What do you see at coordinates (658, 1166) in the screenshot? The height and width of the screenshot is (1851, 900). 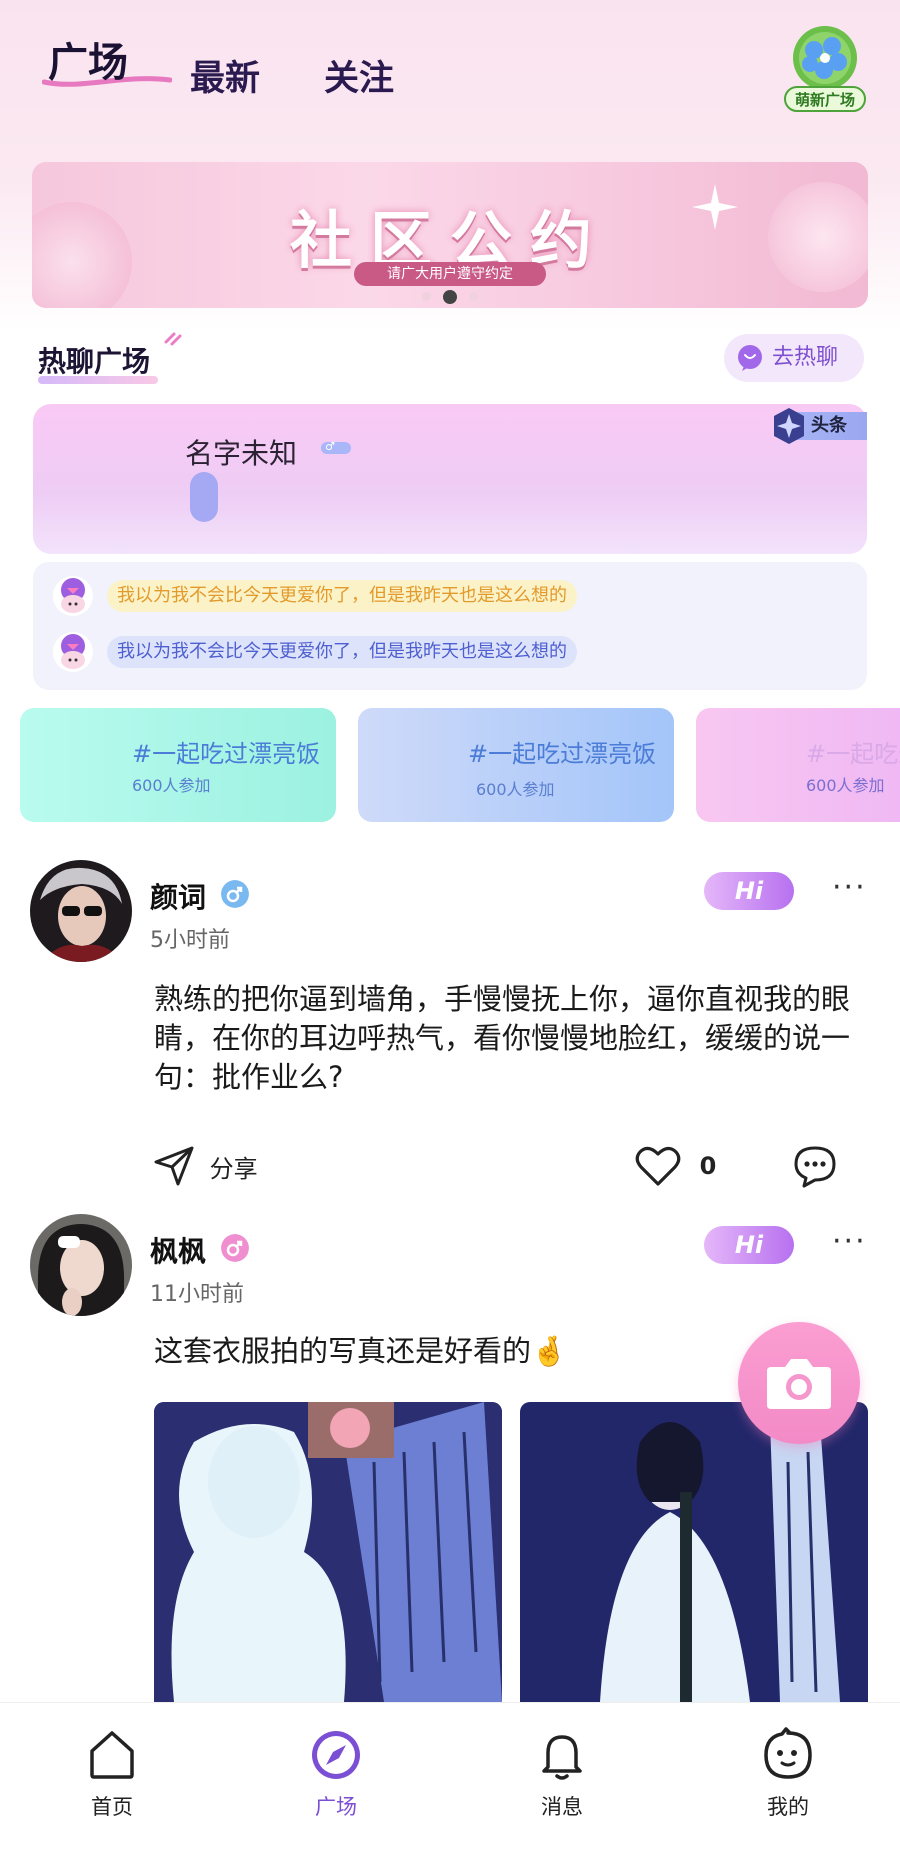 I see `heart-icon` at bounding box center [658, 1166].